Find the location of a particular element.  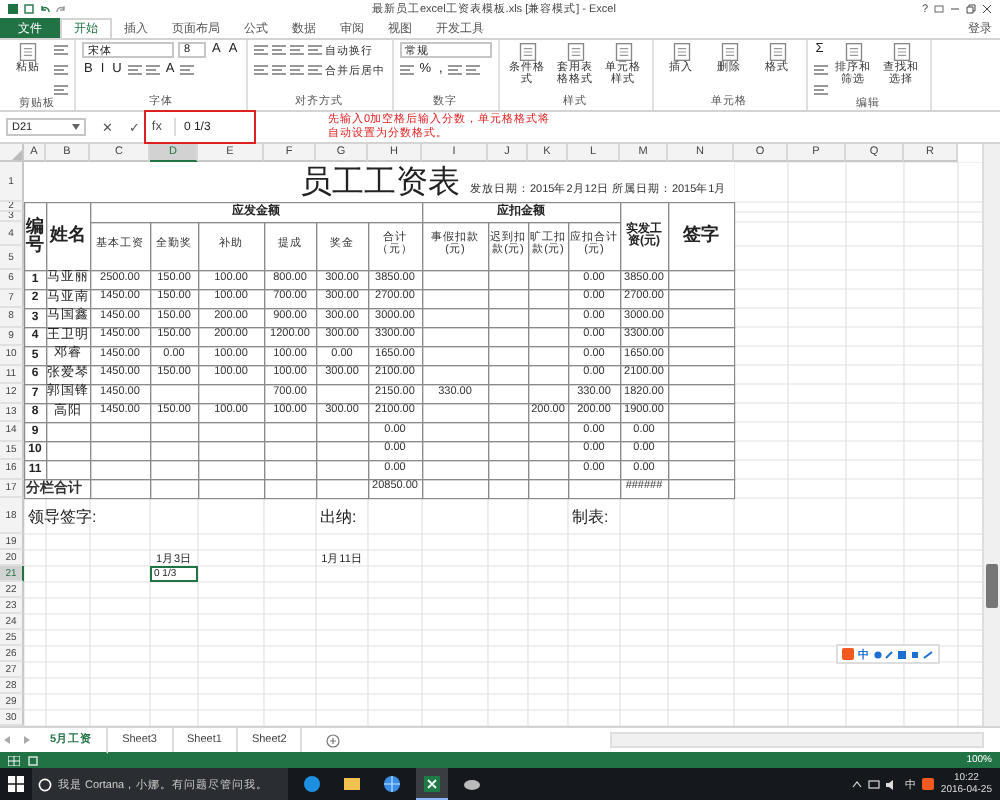

excel-icon is located at coordinates (13, 9).